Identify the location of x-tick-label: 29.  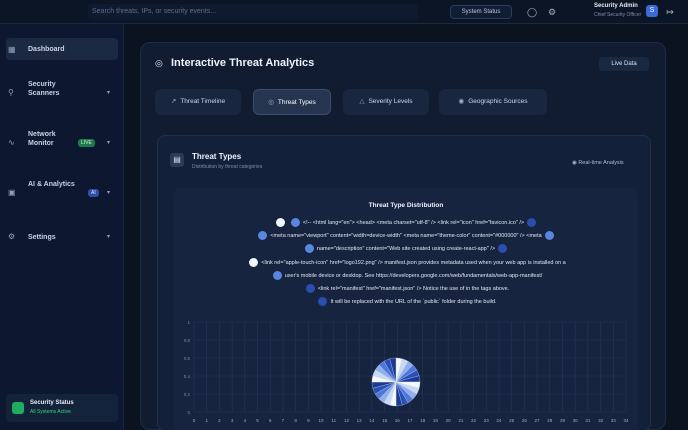
(563, 420).